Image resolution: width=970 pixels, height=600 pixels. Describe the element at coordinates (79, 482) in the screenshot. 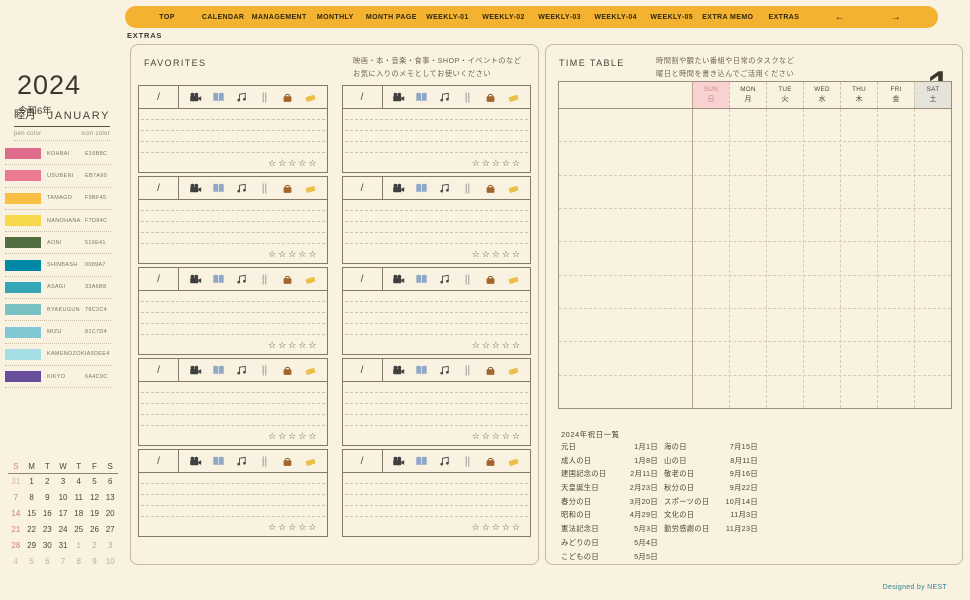

I see `calendar-date: 4` at that location.